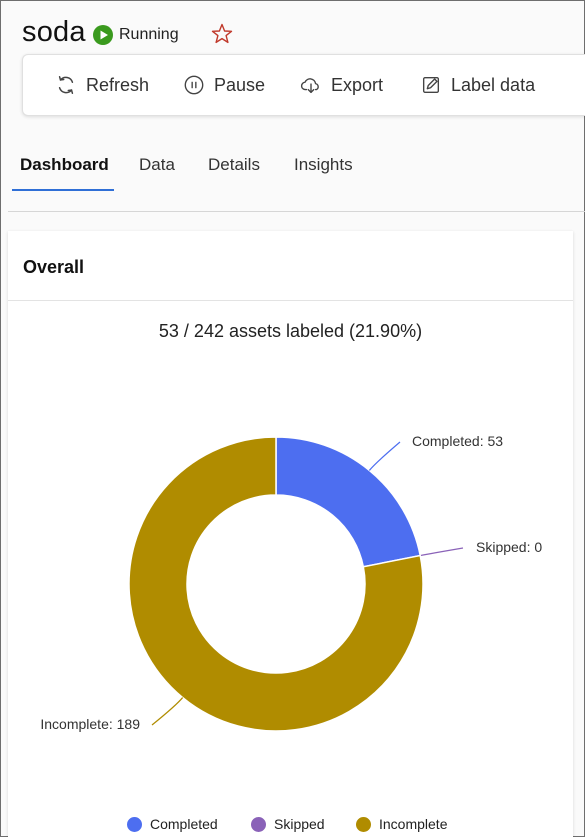 The width and height of the screenshot is (585, 837). I want to click on legend-label: Skipped, so click(299, 824).